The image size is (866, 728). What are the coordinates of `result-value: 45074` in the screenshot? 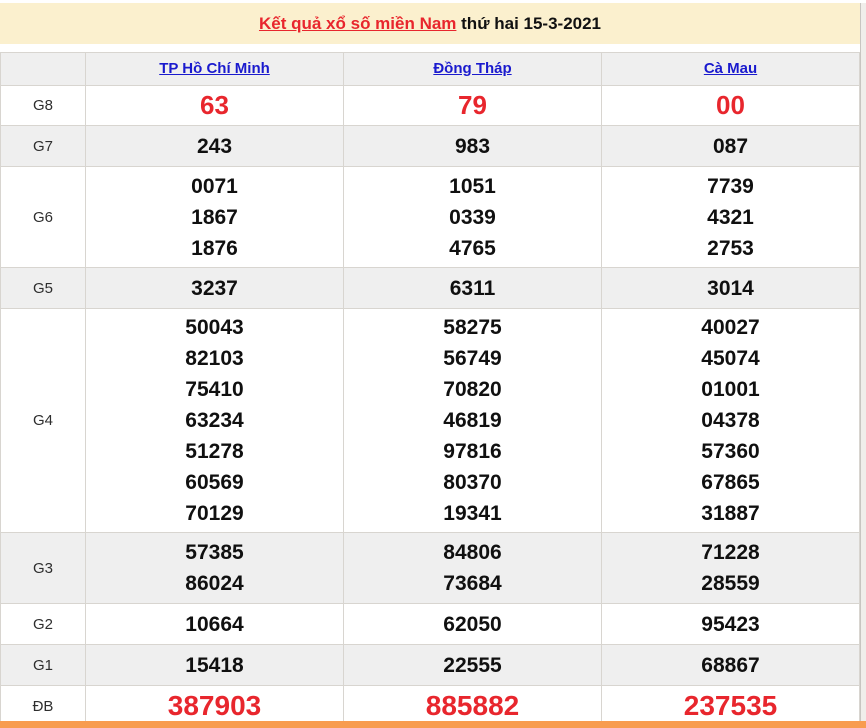 It's located at (730, 358).